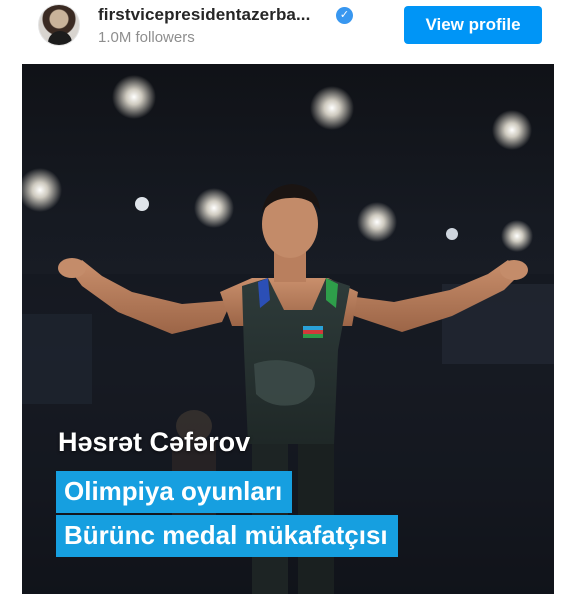  I want to click on athlete-name: Həsrət Cəfərov, so click(154, 442).